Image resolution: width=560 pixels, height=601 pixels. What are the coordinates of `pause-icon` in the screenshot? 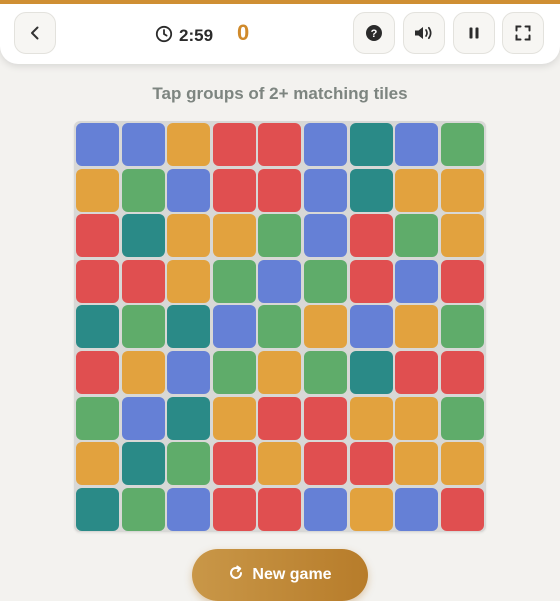 It's located at (474, 33).